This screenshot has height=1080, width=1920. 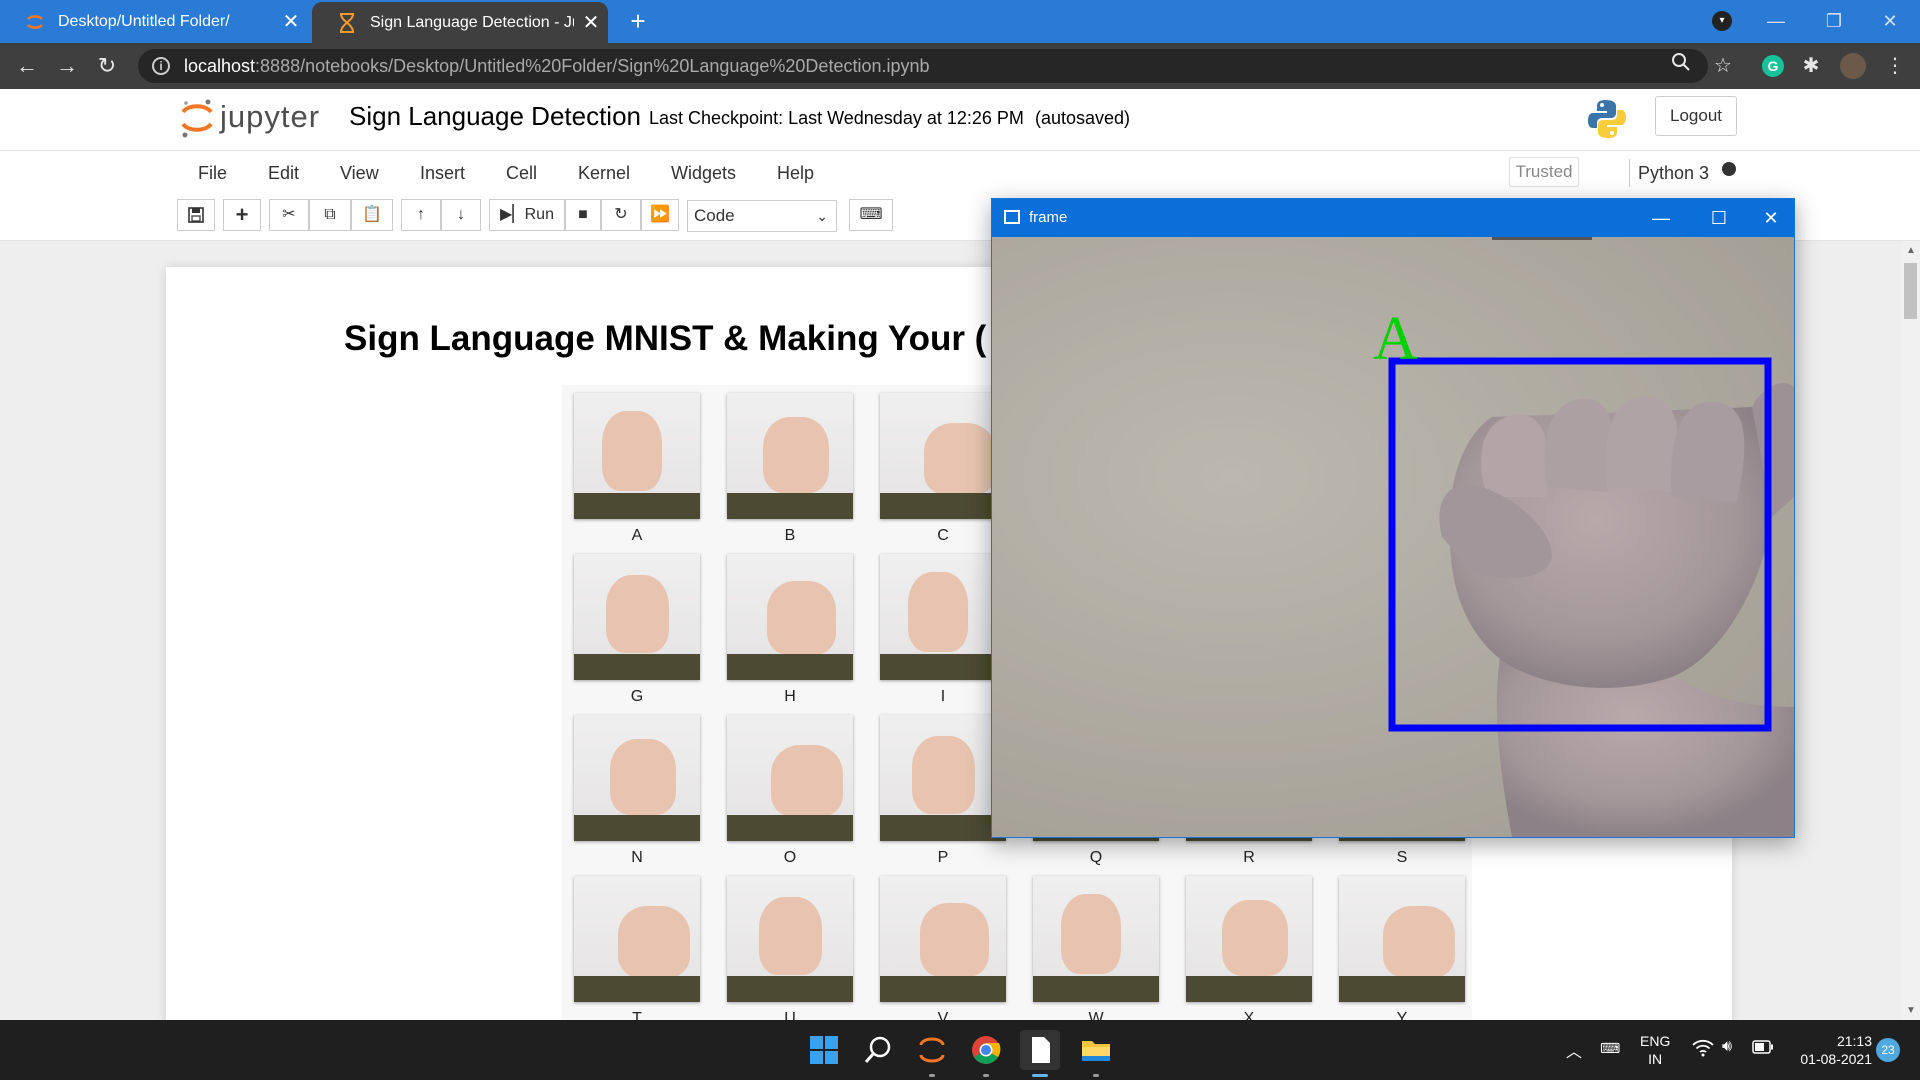 I want to click on logout-button: Logout, so click(x=1696, y=116).